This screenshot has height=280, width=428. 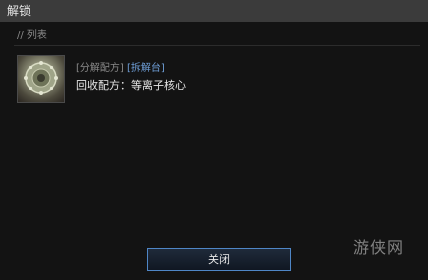 What do you see at coordinates (32, 35) in the screenshot?
I see `section-label: // 列表` at bounding box center [32, 35].